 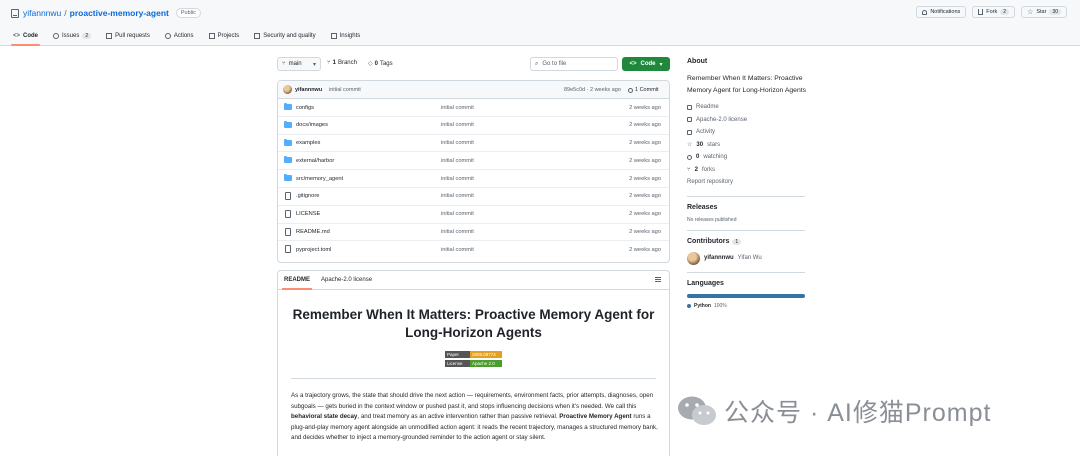 I want to click on file-name: .gitignore, so click(x=307, y=196).